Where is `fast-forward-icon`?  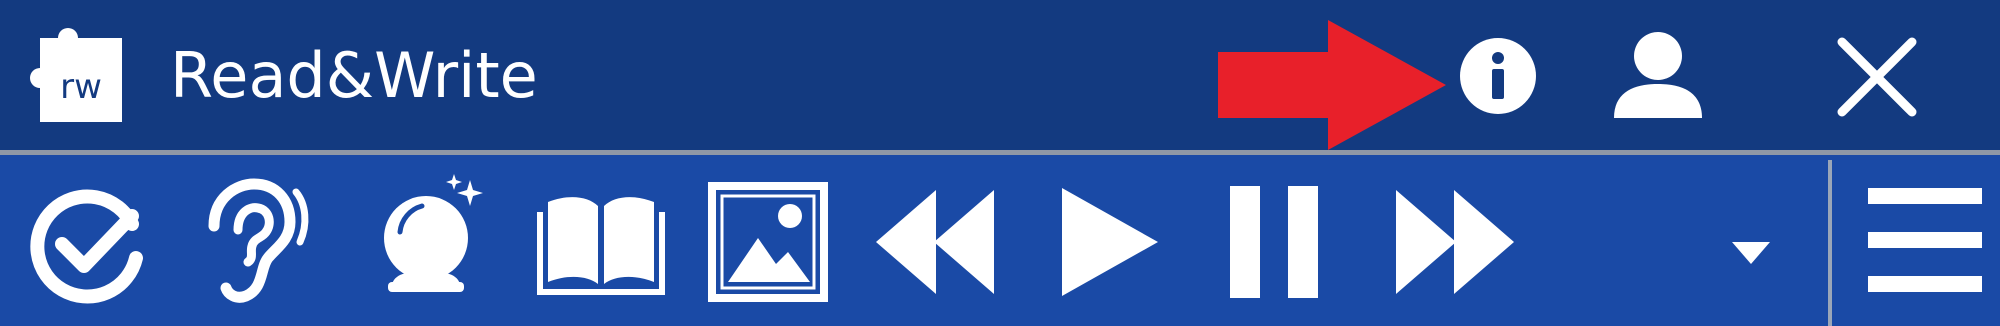 fast-forward-icon is located at coordinates (1455, 242).